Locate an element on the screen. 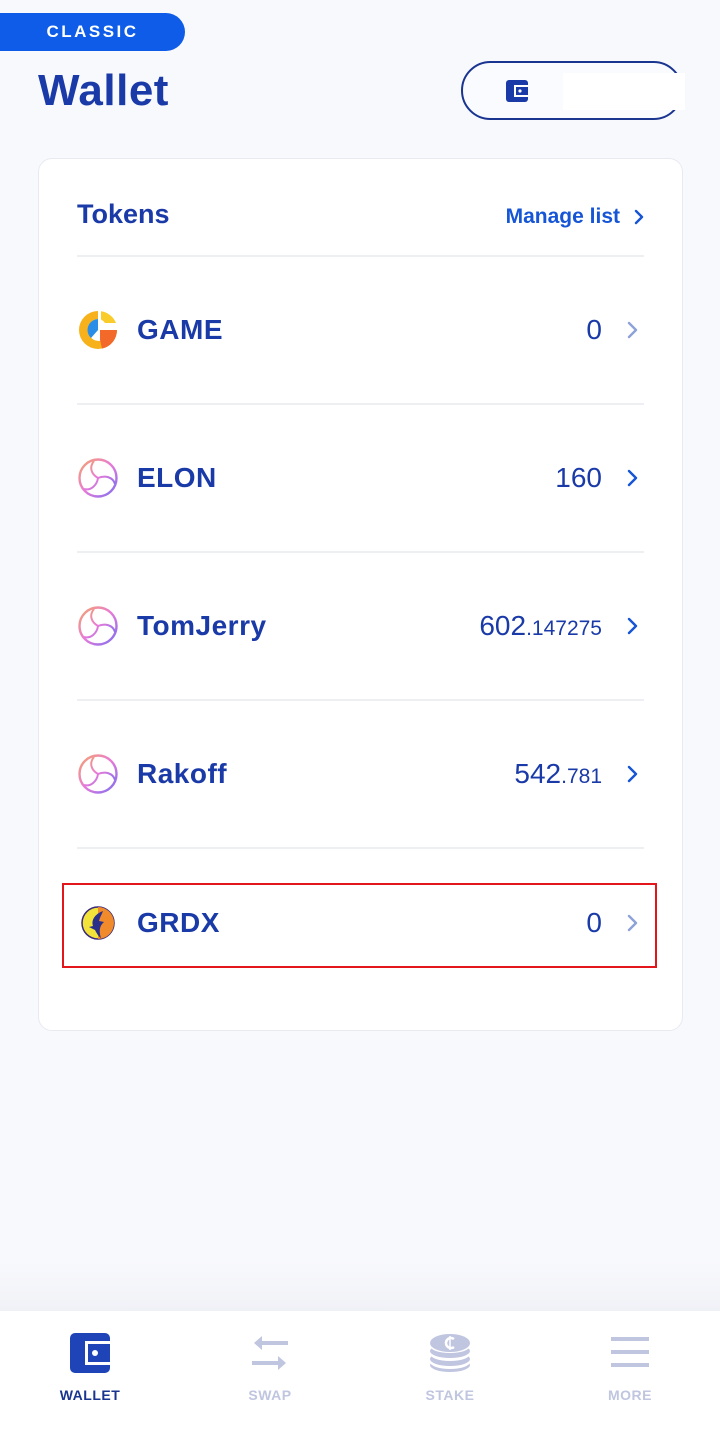 This screenshot has height=1453, width=720. wallet-address-button is located at coordinates (573, 90).